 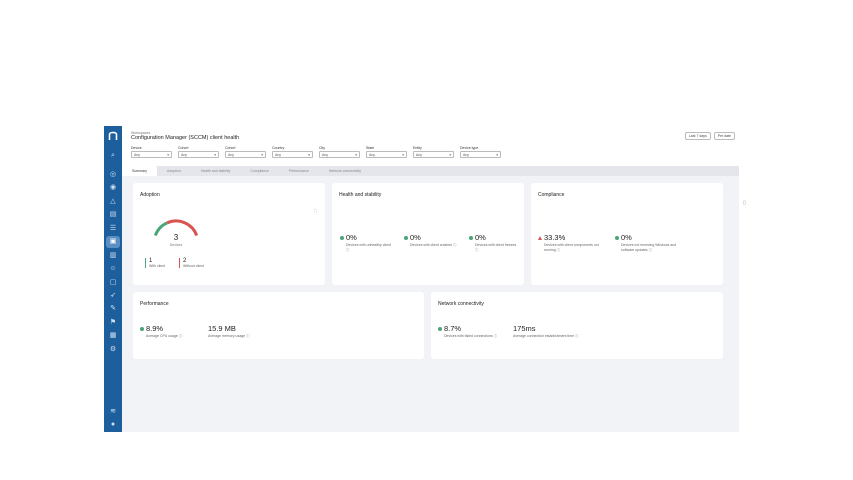 I want to click on filter-city: City Any, so click(x=339, y=152).